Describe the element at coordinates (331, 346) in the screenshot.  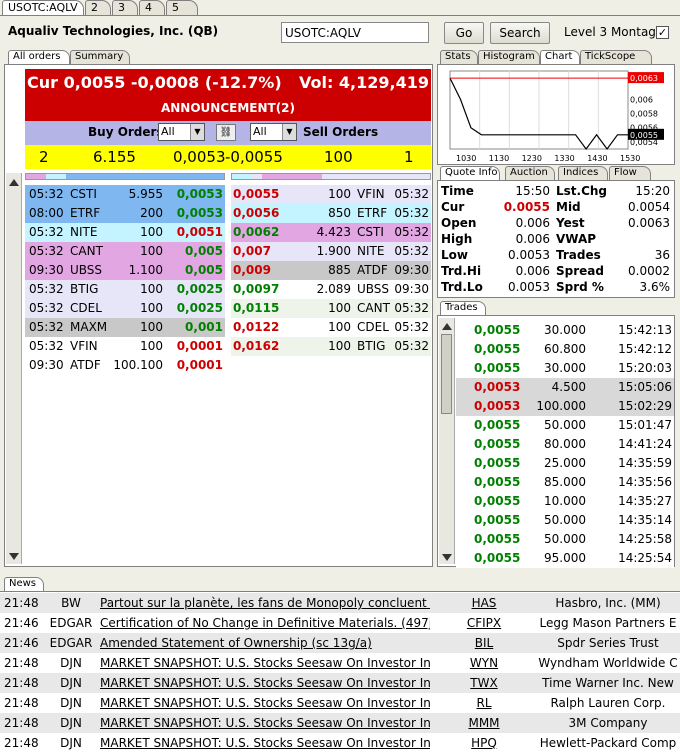
I see `sell-order-row: 0,0162 100 BTIG 05:32` at that location.